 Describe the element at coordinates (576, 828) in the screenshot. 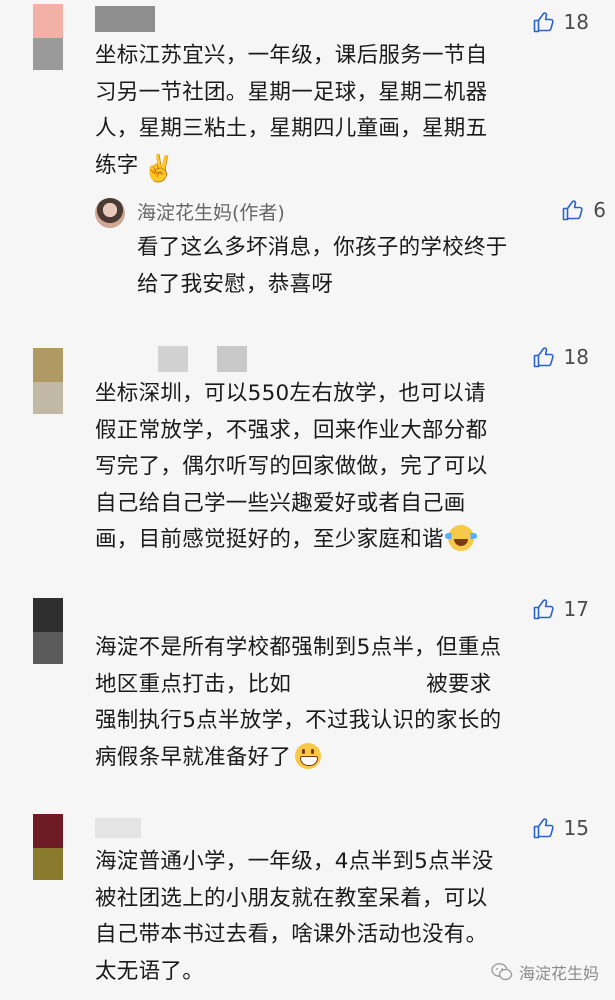

I see `like-count: 15` at that location.